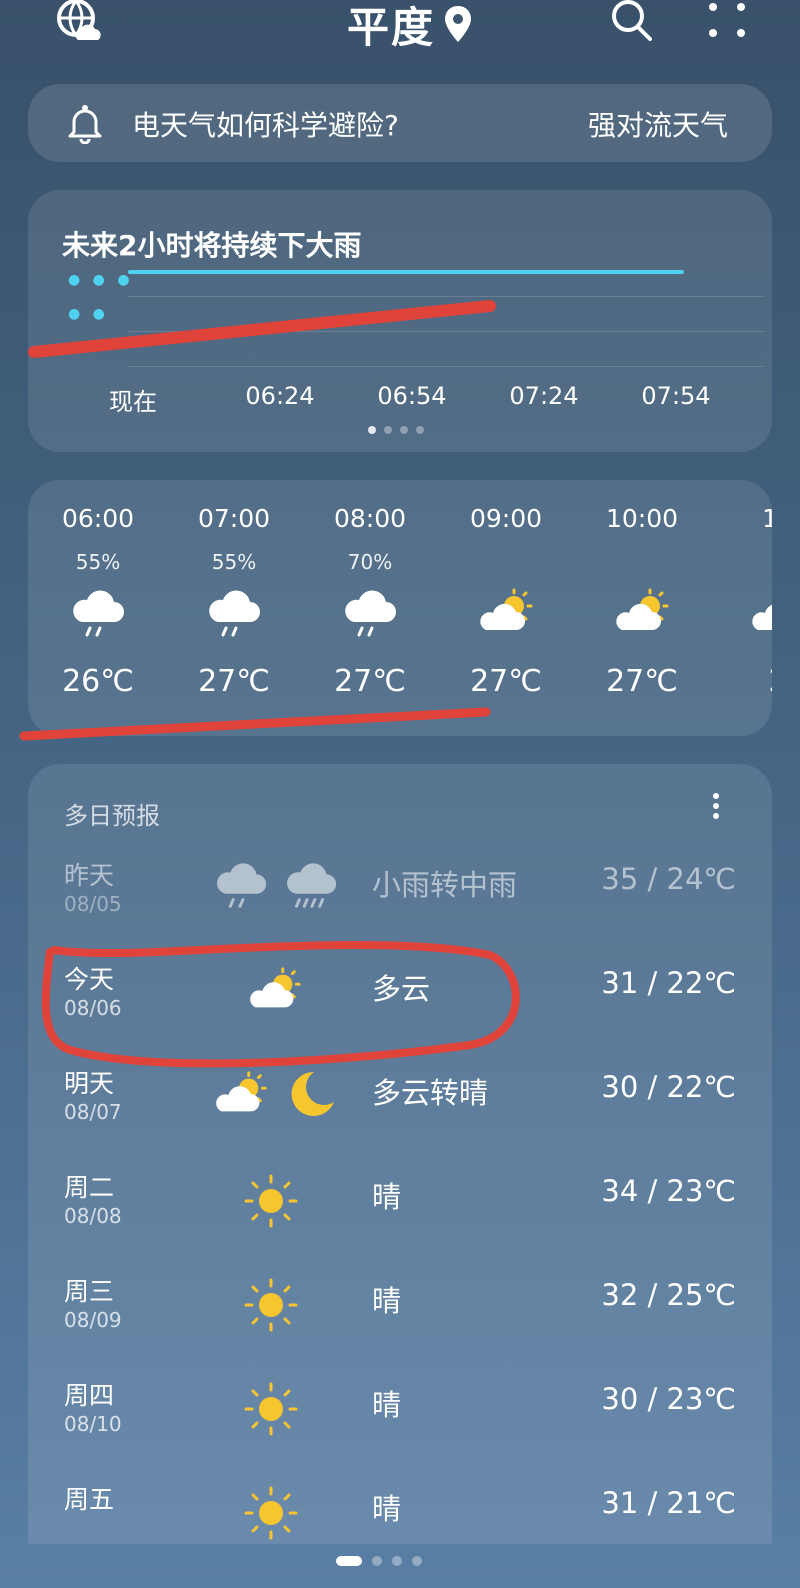 The width and height of the screenshot is (800, 1588). I want to click on precip-page-dots, so click(396, 430).